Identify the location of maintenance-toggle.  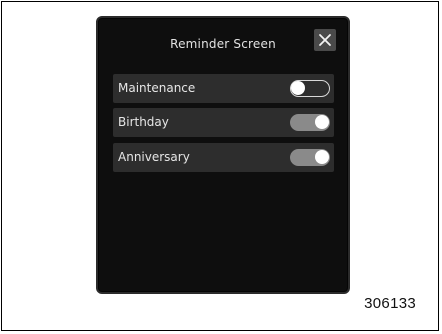
(310, 88).